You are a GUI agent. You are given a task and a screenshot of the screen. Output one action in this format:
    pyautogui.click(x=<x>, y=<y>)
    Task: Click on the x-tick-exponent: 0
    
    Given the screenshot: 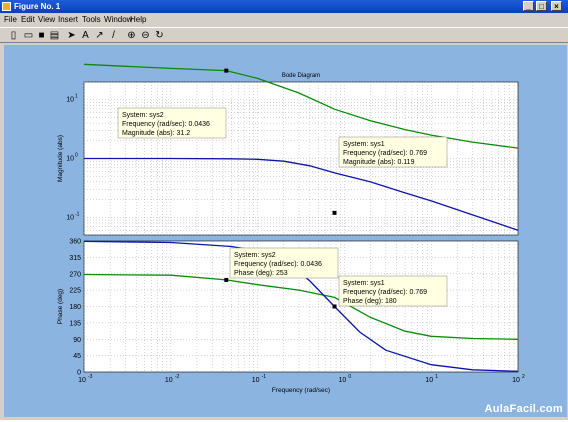 What is the action you would take?
    pyautogui.click(x=349, y=377)
    